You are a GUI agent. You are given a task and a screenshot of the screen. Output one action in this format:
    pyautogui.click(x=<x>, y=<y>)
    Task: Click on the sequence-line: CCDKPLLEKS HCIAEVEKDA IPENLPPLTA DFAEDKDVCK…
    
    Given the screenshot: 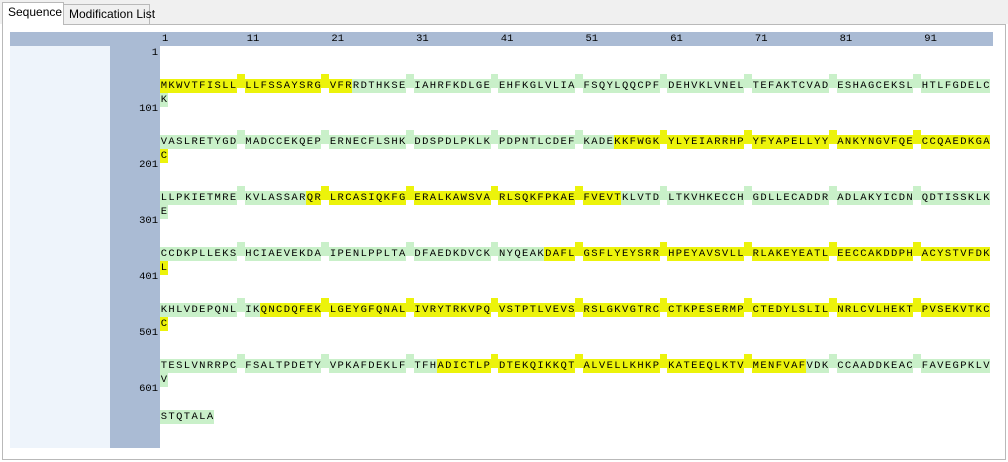 What is the action you would take?
    pyautogui.click(x=576, y=258)
    